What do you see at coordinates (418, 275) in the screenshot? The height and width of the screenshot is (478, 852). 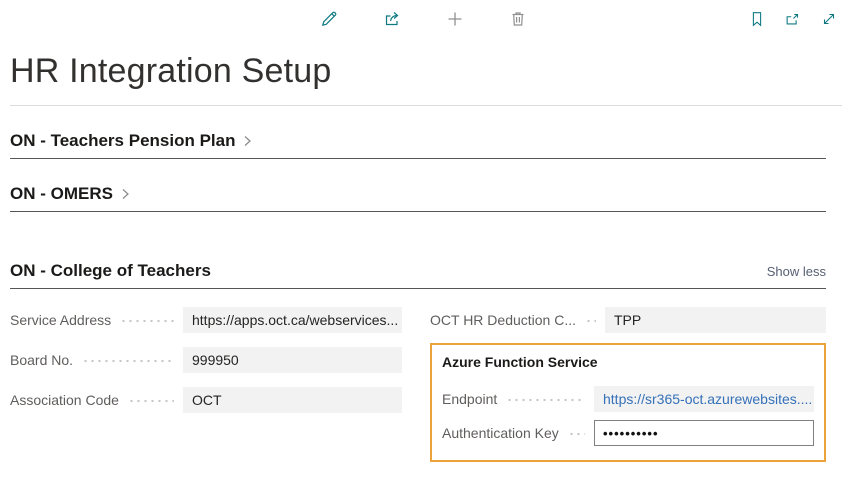 I see `section-college-of-teachers: ON - College of Teachers Show less` at bounding box center [418, 275].